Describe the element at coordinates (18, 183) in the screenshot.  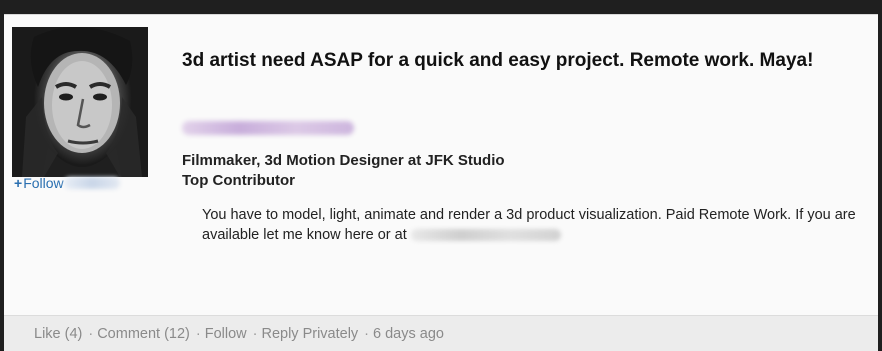
I see `follow-plus-icon: +` at that location.